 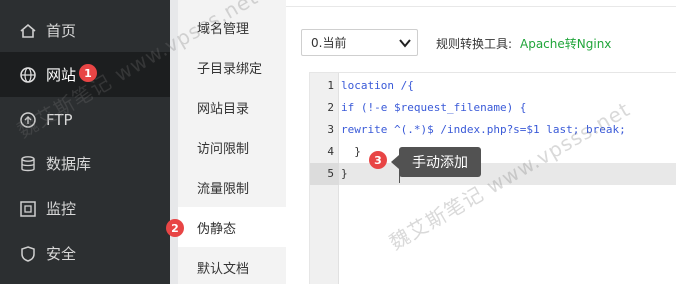 I want to click on globe-icon, so click(x=28, y=74).